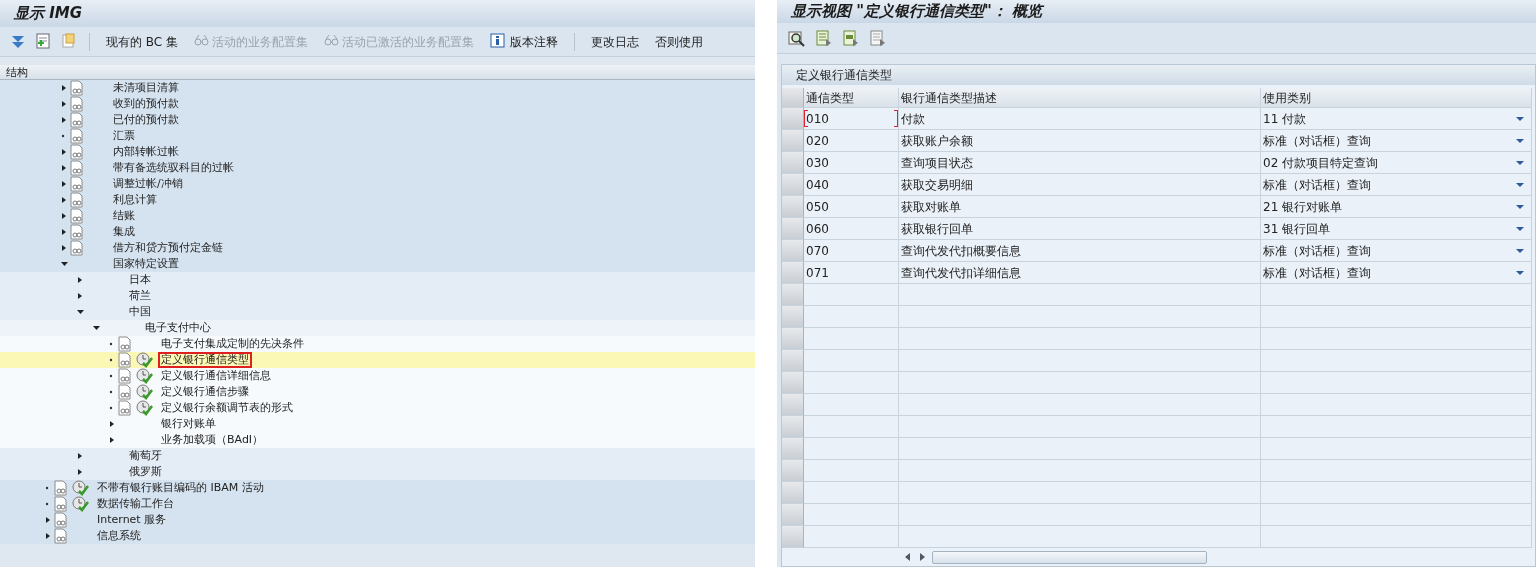  Describe the element at coordinates (146, 152) in the screenshot. I see `tree-item: 内部转帐过帐` at that location.